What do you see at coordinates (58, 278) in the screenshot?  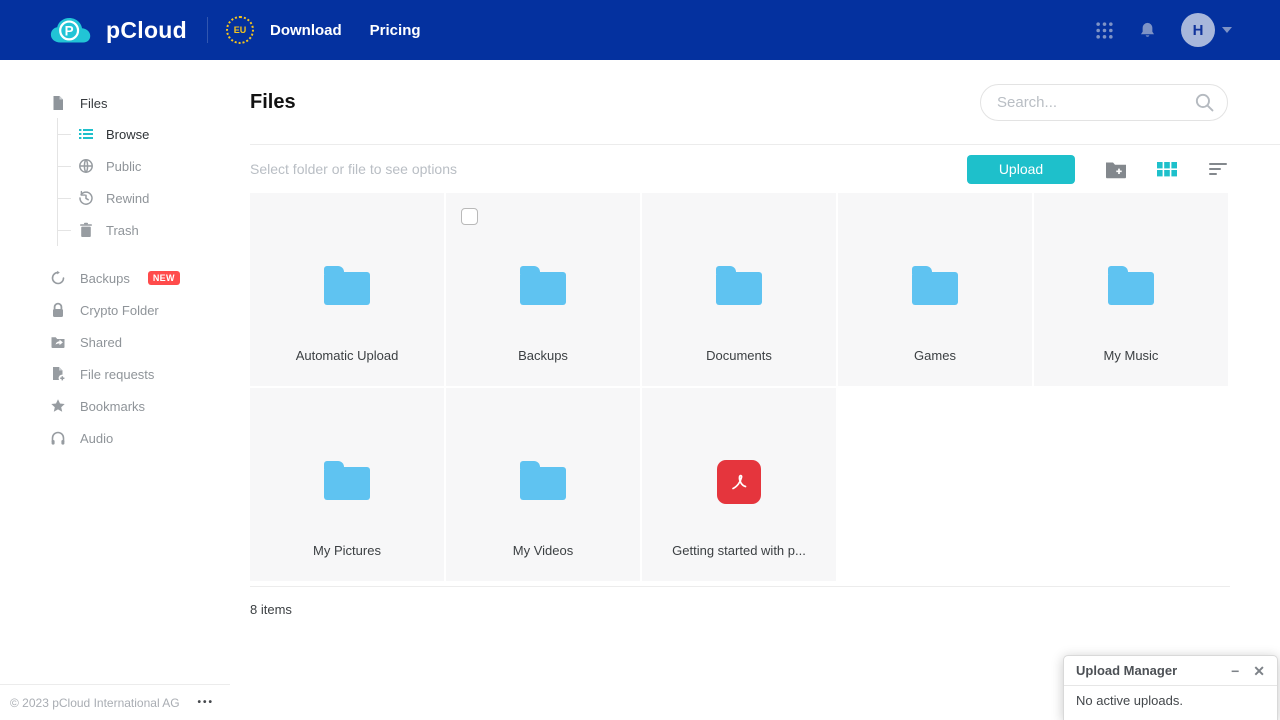 I see `backup-arrow-icon` at bounding box center [58, 278].